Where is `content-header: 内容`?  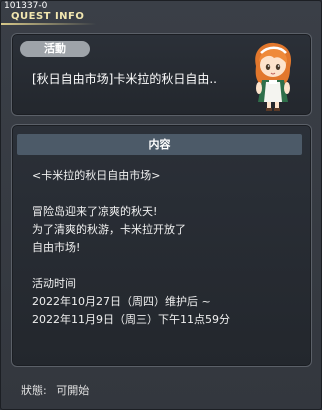
content-header: 内容 is located at coordinates (159, 144).